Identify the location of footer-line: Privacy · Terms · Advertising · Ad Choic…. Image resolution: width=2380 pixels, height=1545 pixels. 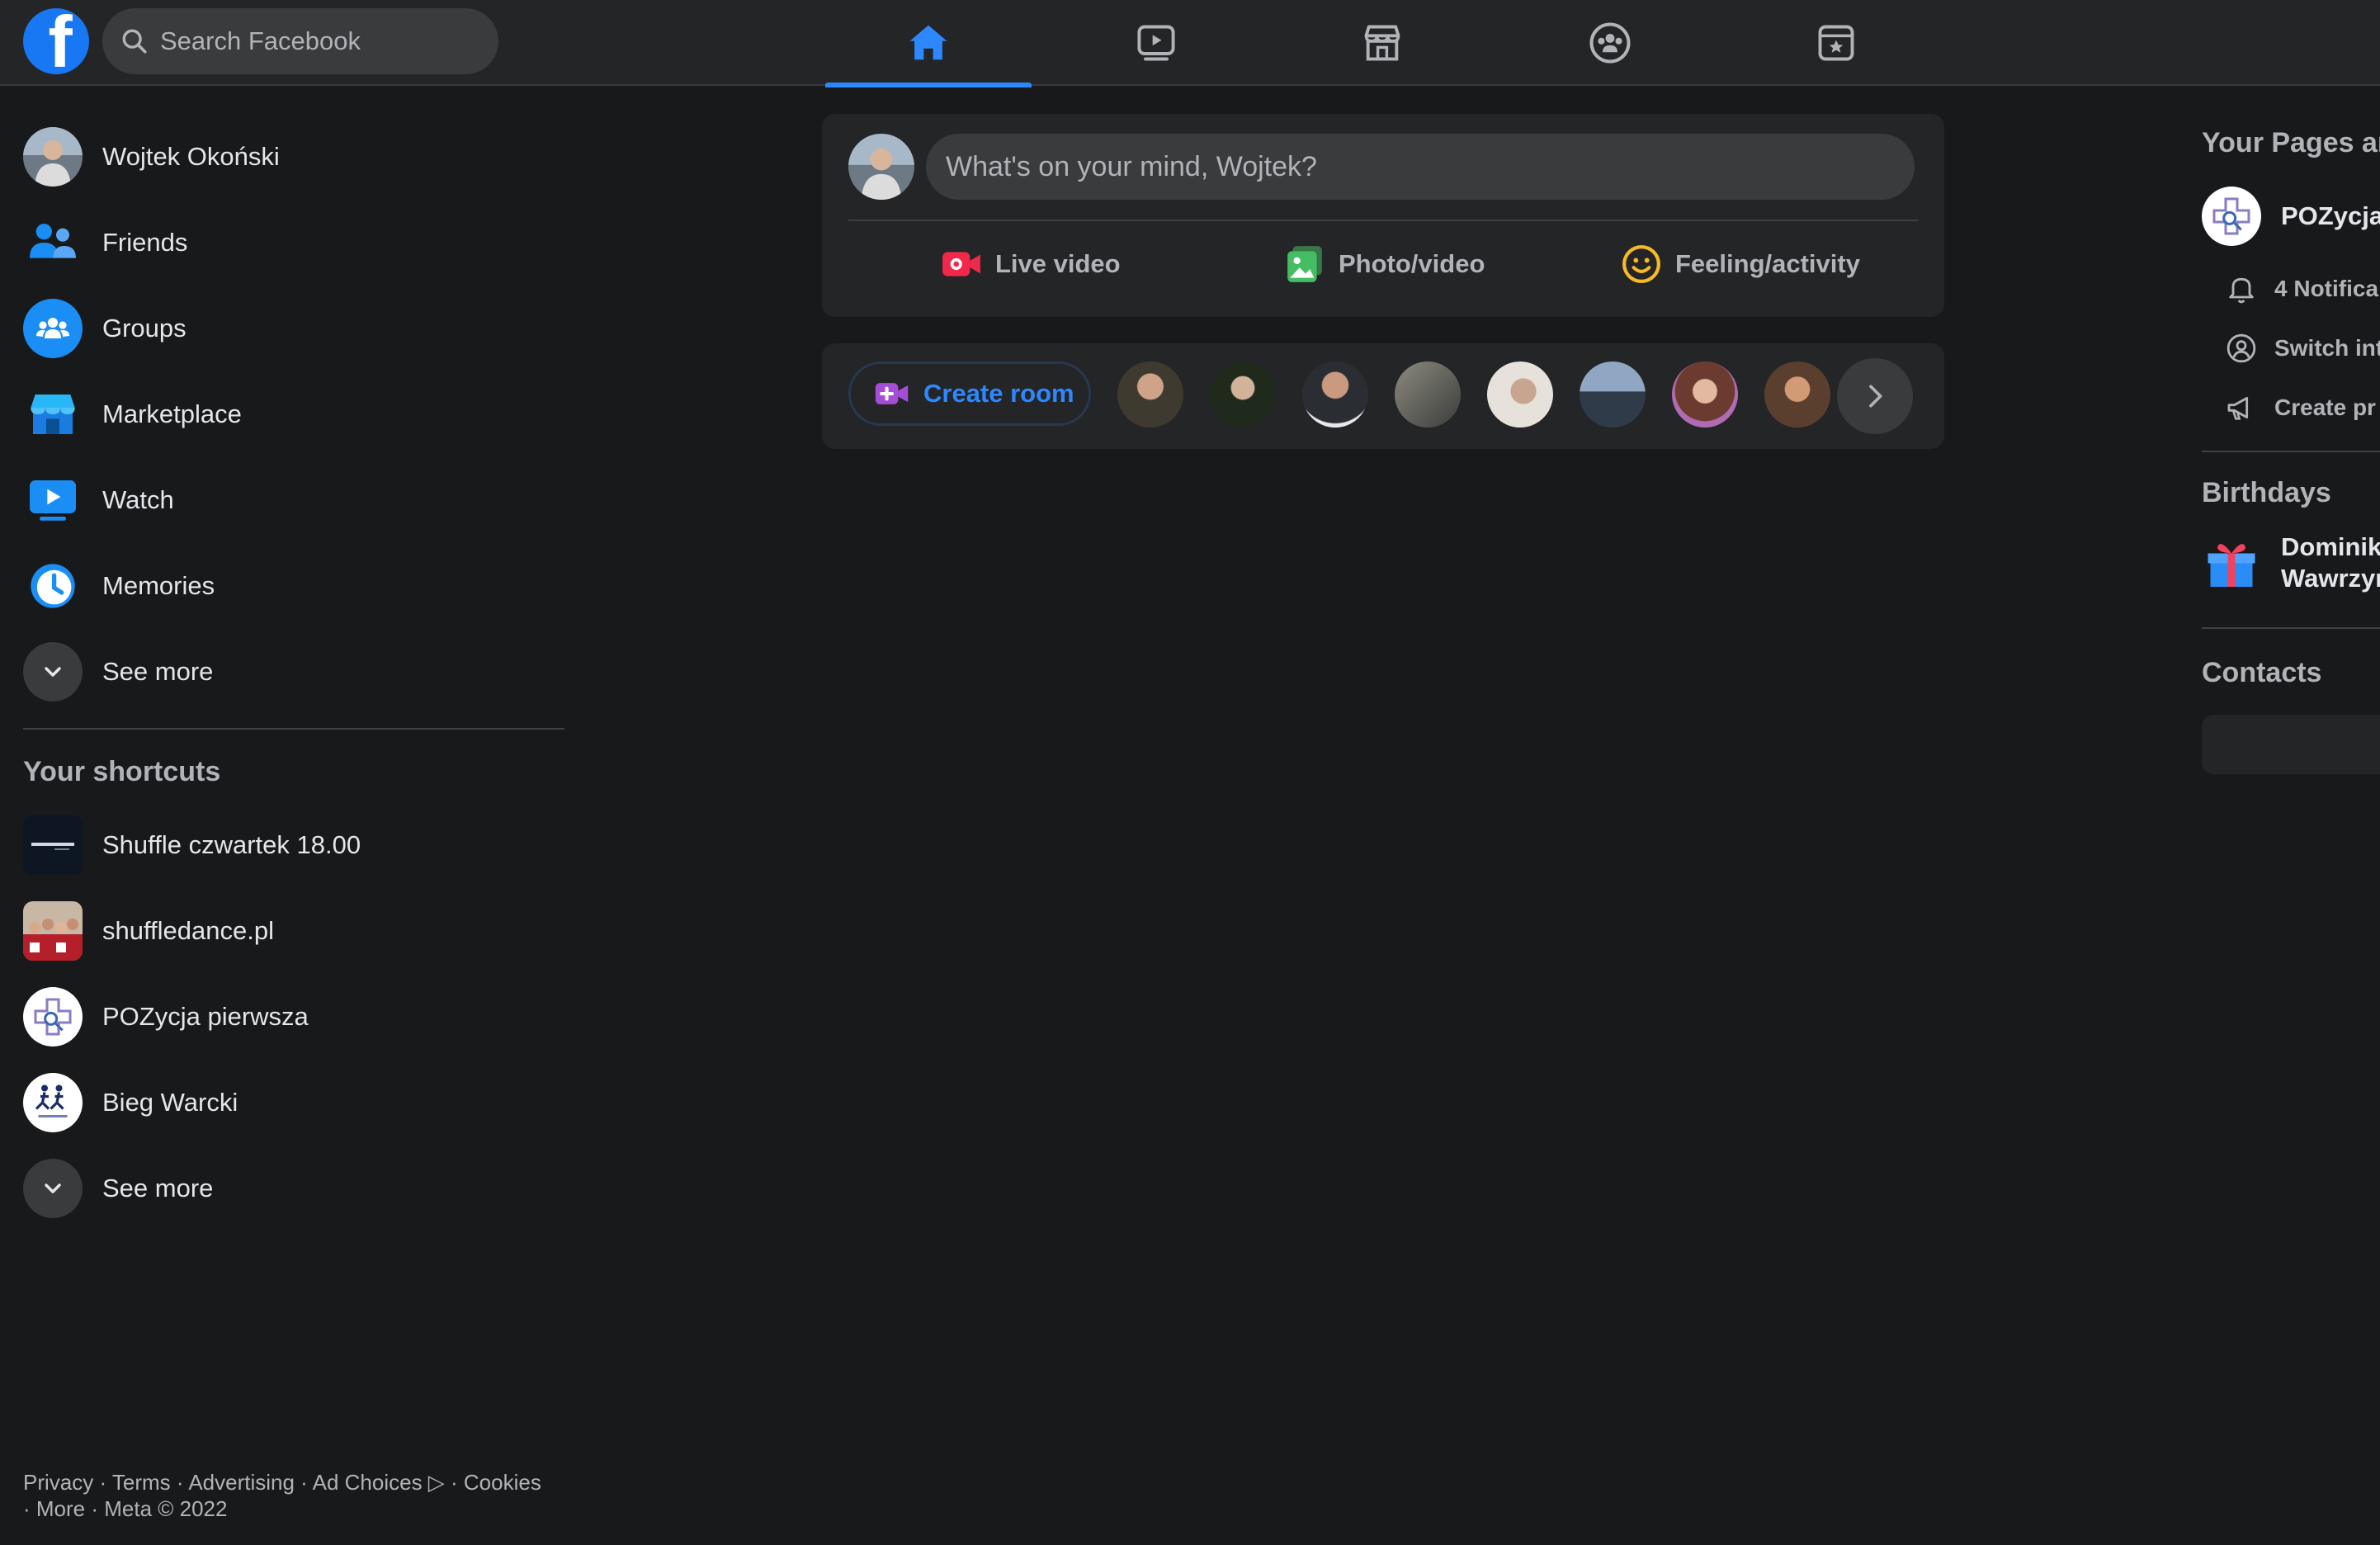
(303, 1482).